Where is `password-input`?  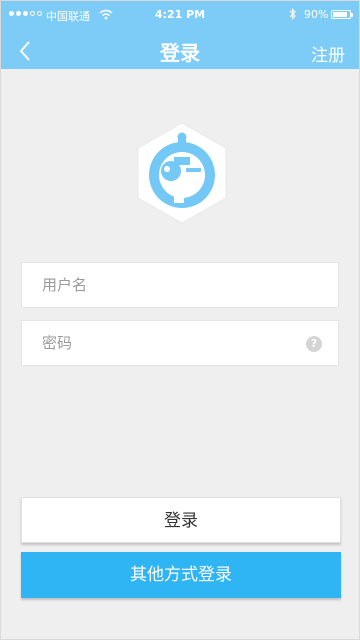
password-input is located at coordinates (180, 343).